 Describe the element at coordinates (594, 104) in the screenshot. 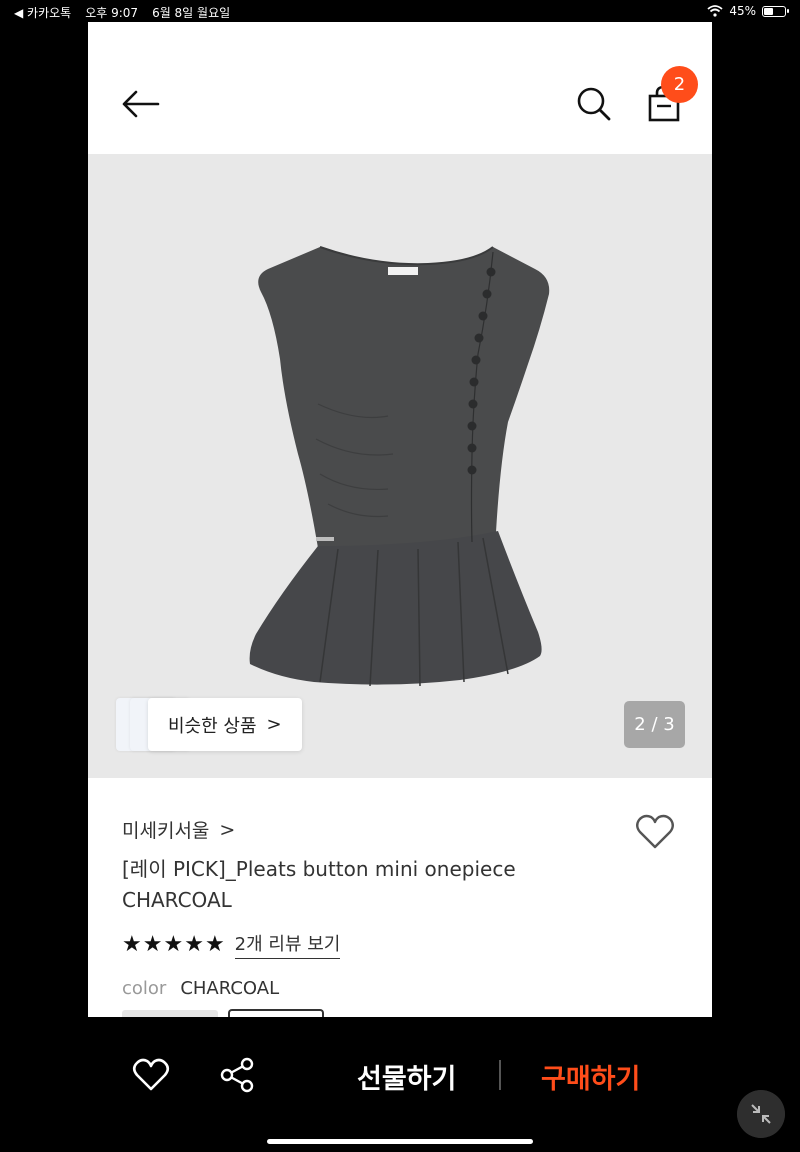

I see `search-icon` at that location.